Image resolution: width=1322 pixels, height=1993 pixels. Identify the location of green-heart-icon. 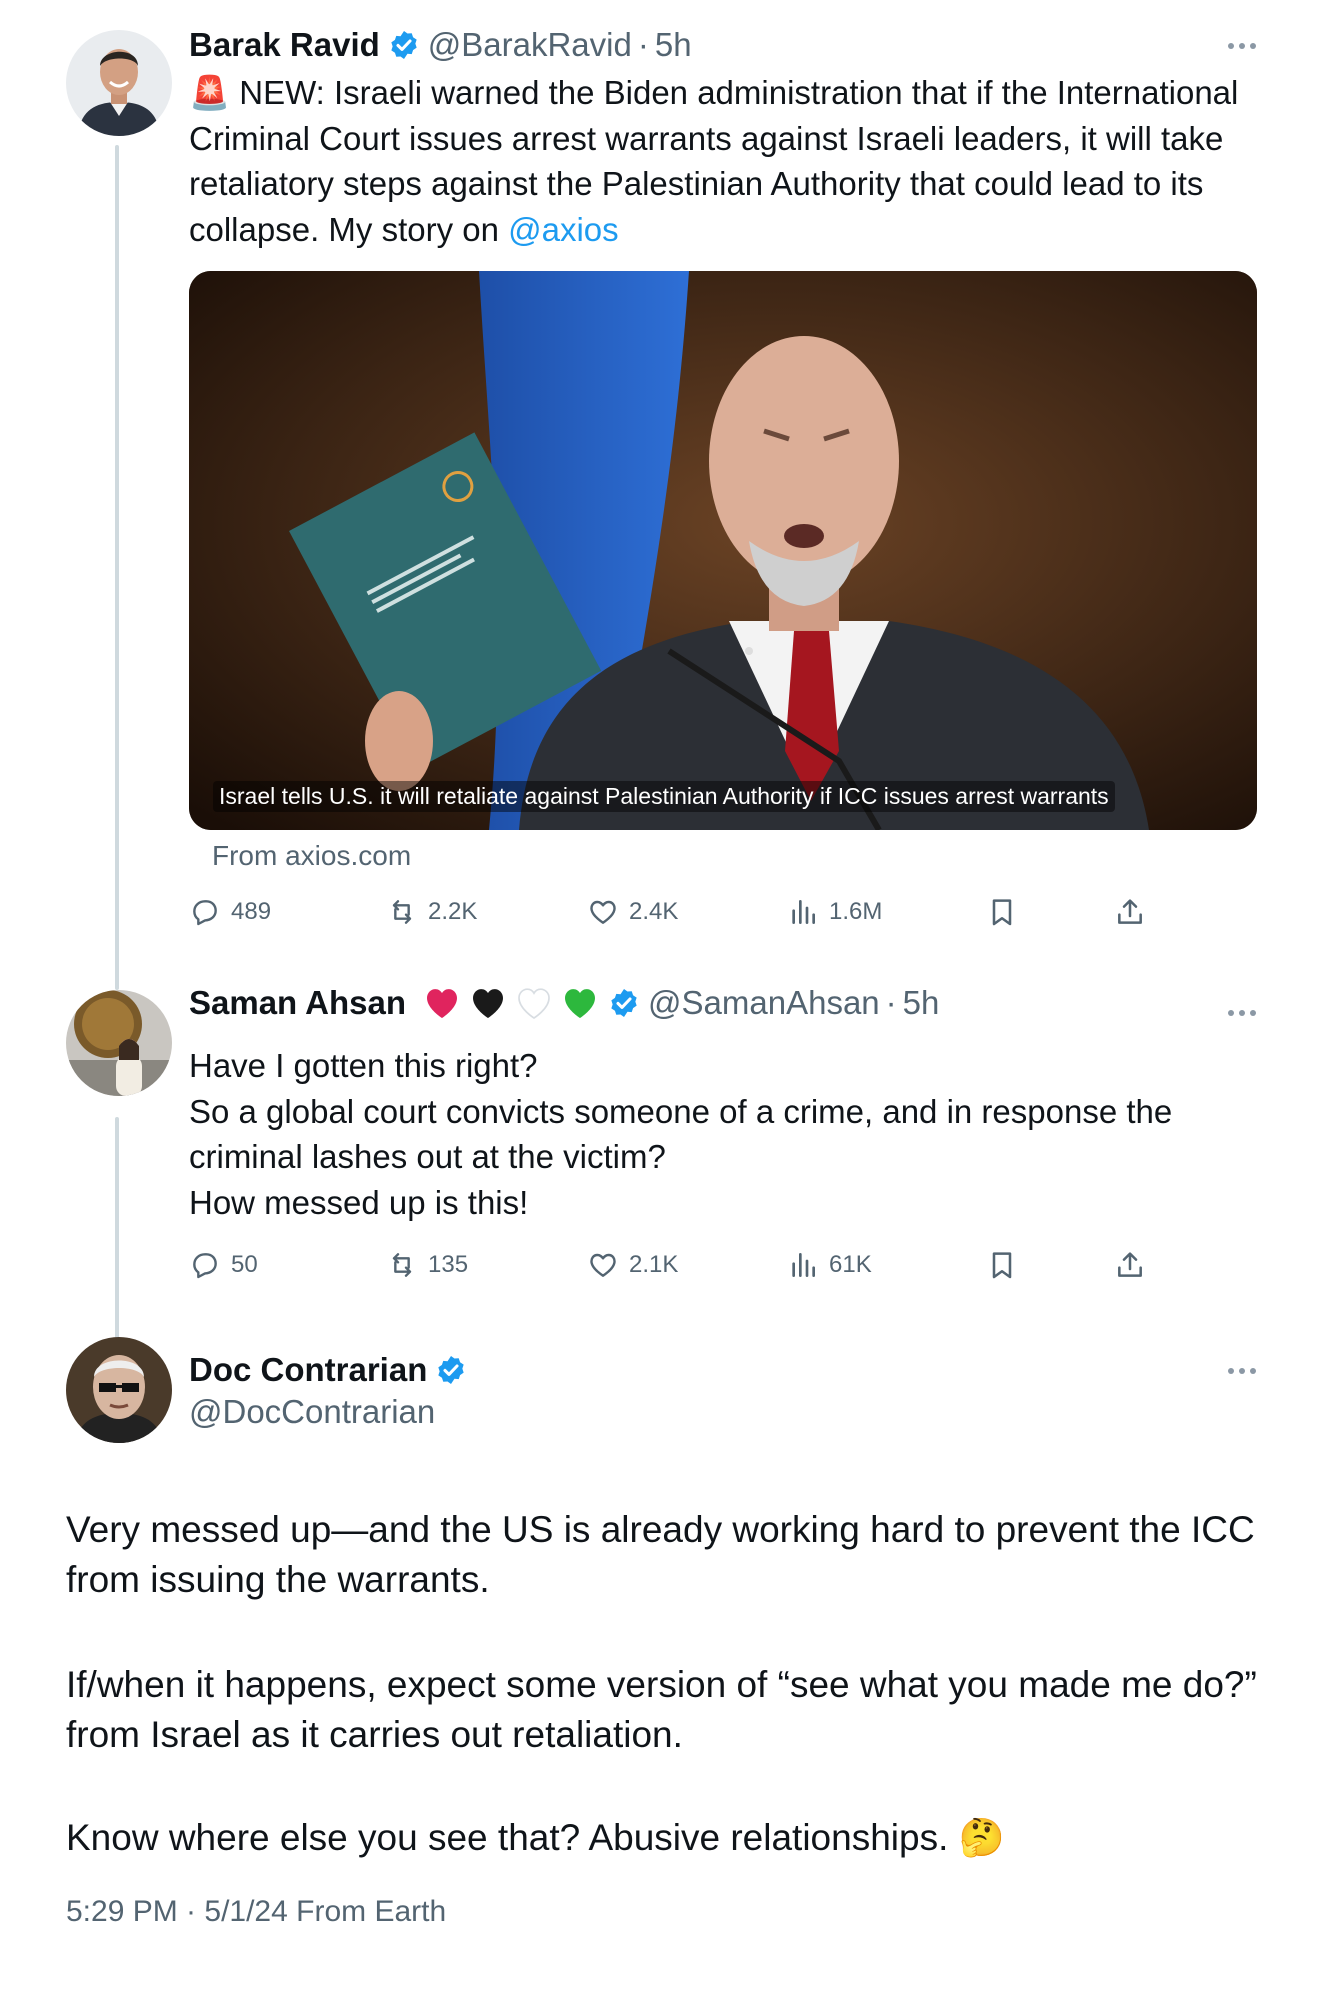
(580, 1003).